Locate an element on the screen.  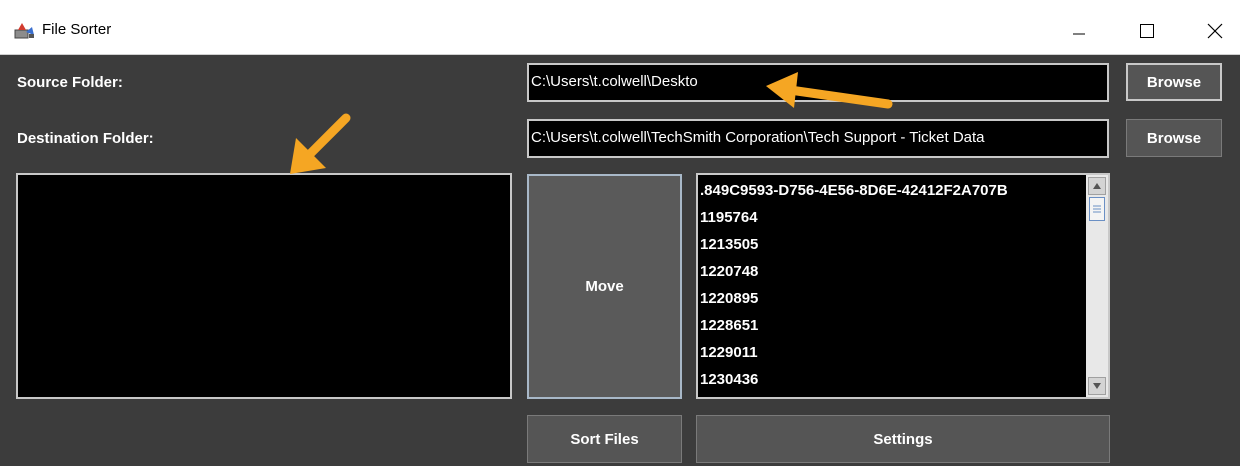
browse-source-button: Browse is located at coordinates (1174, 82).